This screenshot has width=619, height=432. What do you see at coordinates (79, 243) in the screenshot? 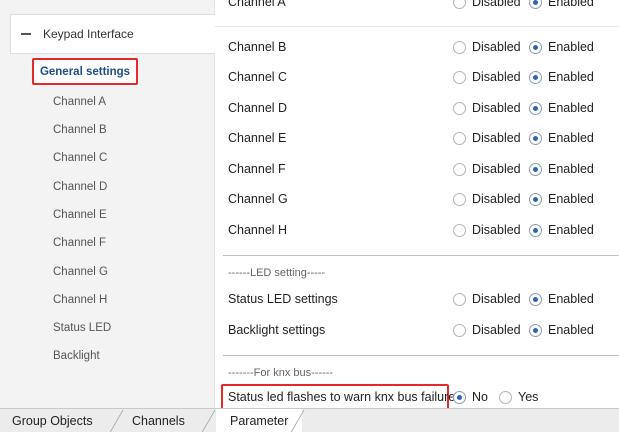
I see `tree-item-channel-f: Channel F` at bounding box center [79, 243].